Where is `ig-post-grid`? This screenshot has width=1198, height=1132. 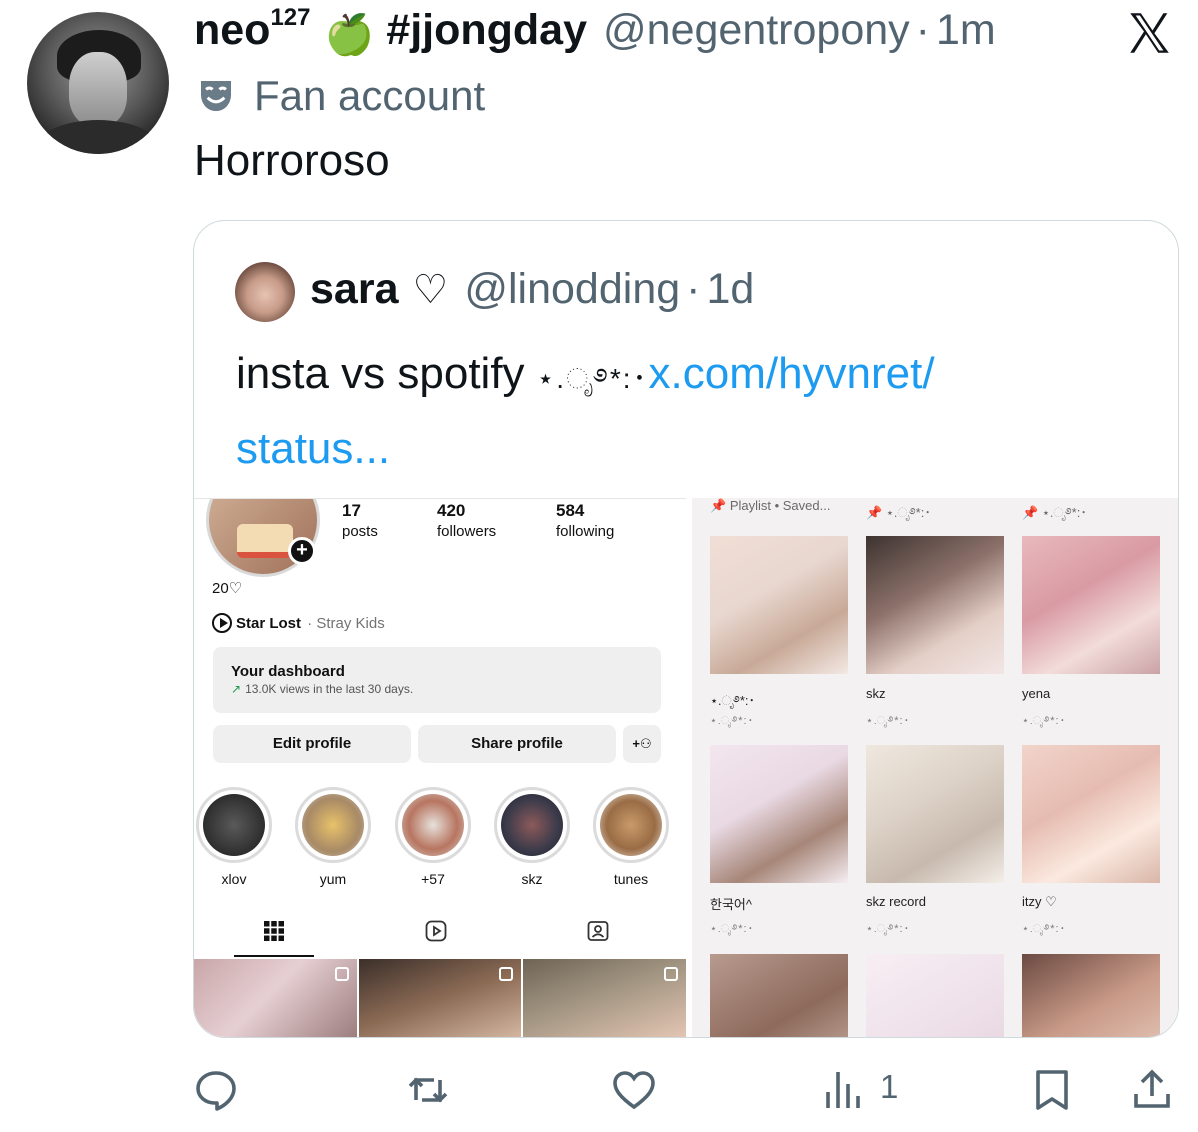
ig-post-grid is located at coordinates (440, 998).